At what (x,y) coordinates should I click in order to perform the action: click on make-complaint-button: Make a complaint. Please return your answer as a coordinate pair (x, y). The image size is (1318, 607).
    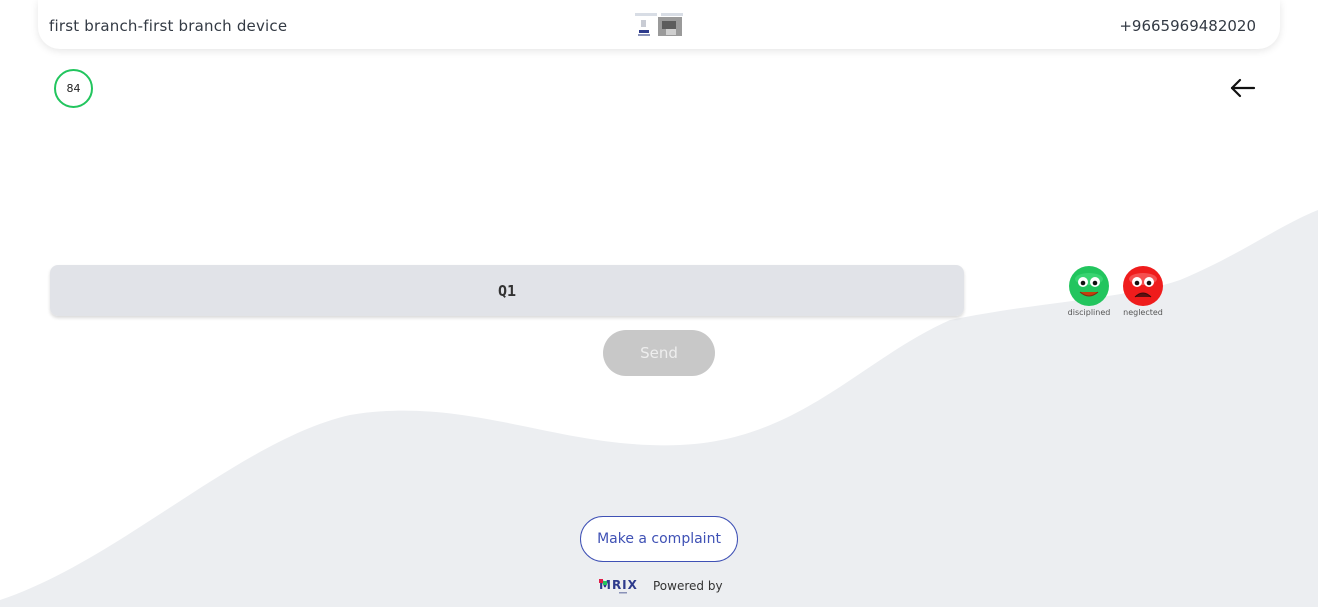
    Looking at the image, I should click on (659, 539).